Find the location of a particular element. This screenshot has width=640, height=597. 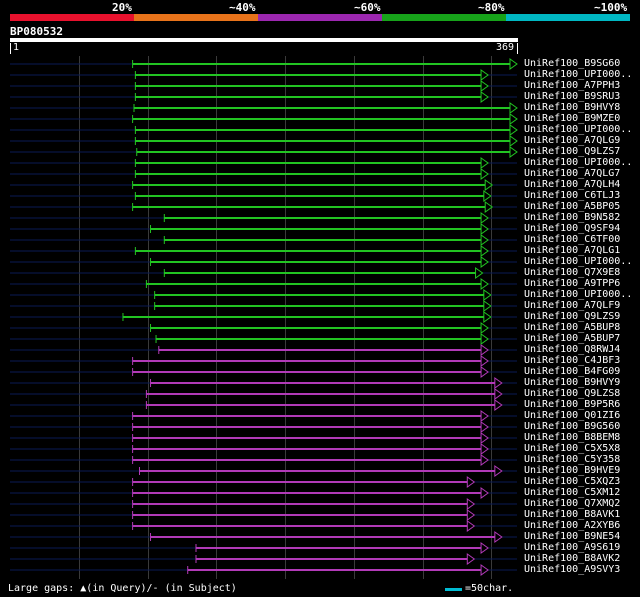

hit-link: UniRef100_B8AVK1 is located at coordinates (572, 514).